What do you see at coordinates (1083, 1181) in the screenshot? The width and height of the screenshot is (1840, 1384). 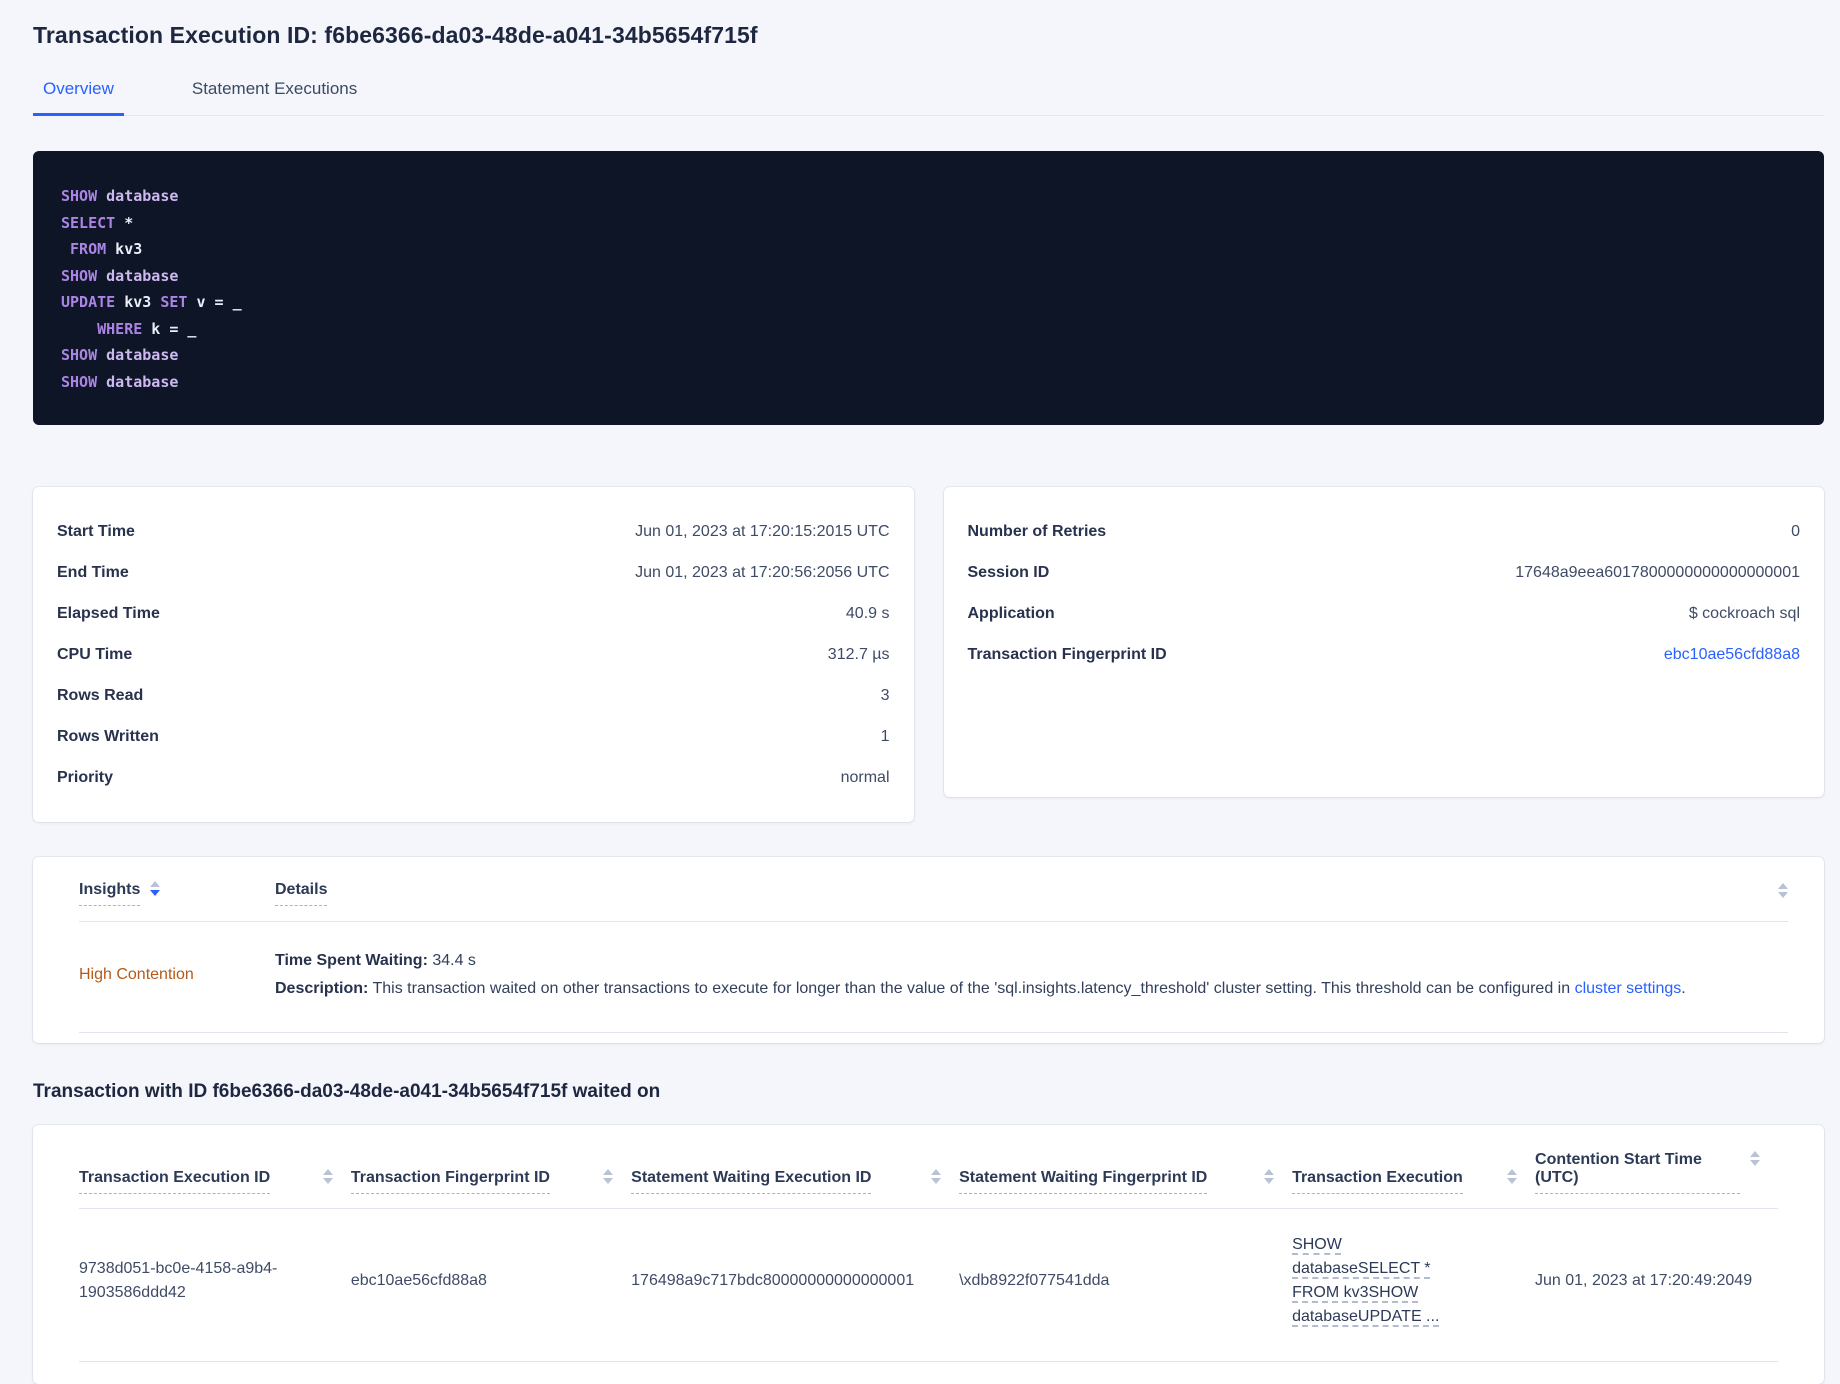 I see `column-header-label: Statement Waiting Fingerprint ID` at bounding box center [1083, 1181].